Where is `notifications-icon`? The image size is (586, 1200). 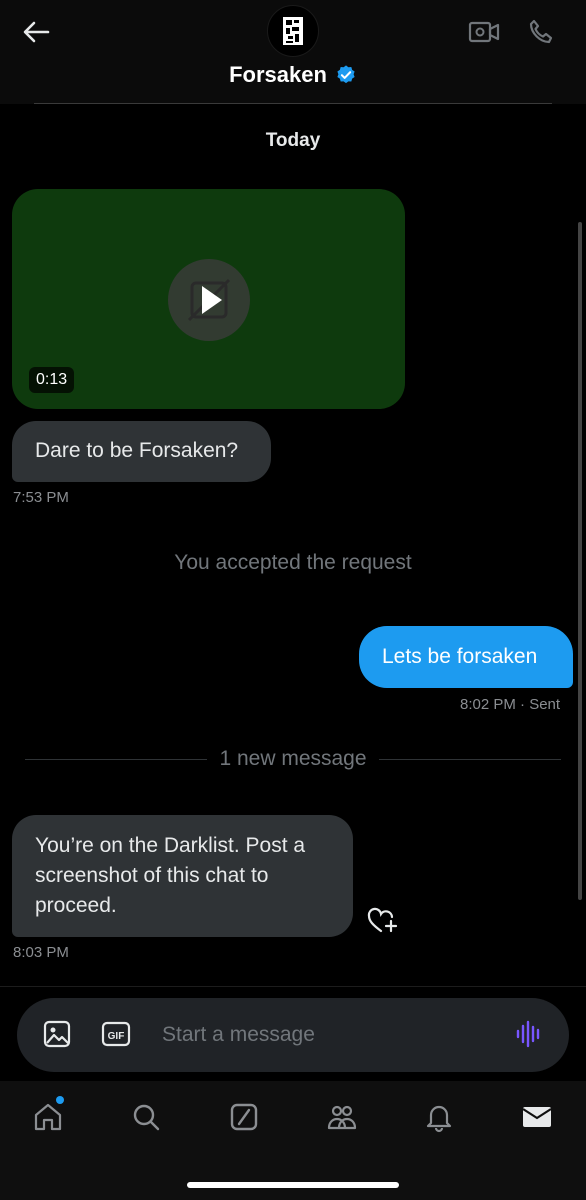
notifications-icon is located at coordinates (439, 1119).